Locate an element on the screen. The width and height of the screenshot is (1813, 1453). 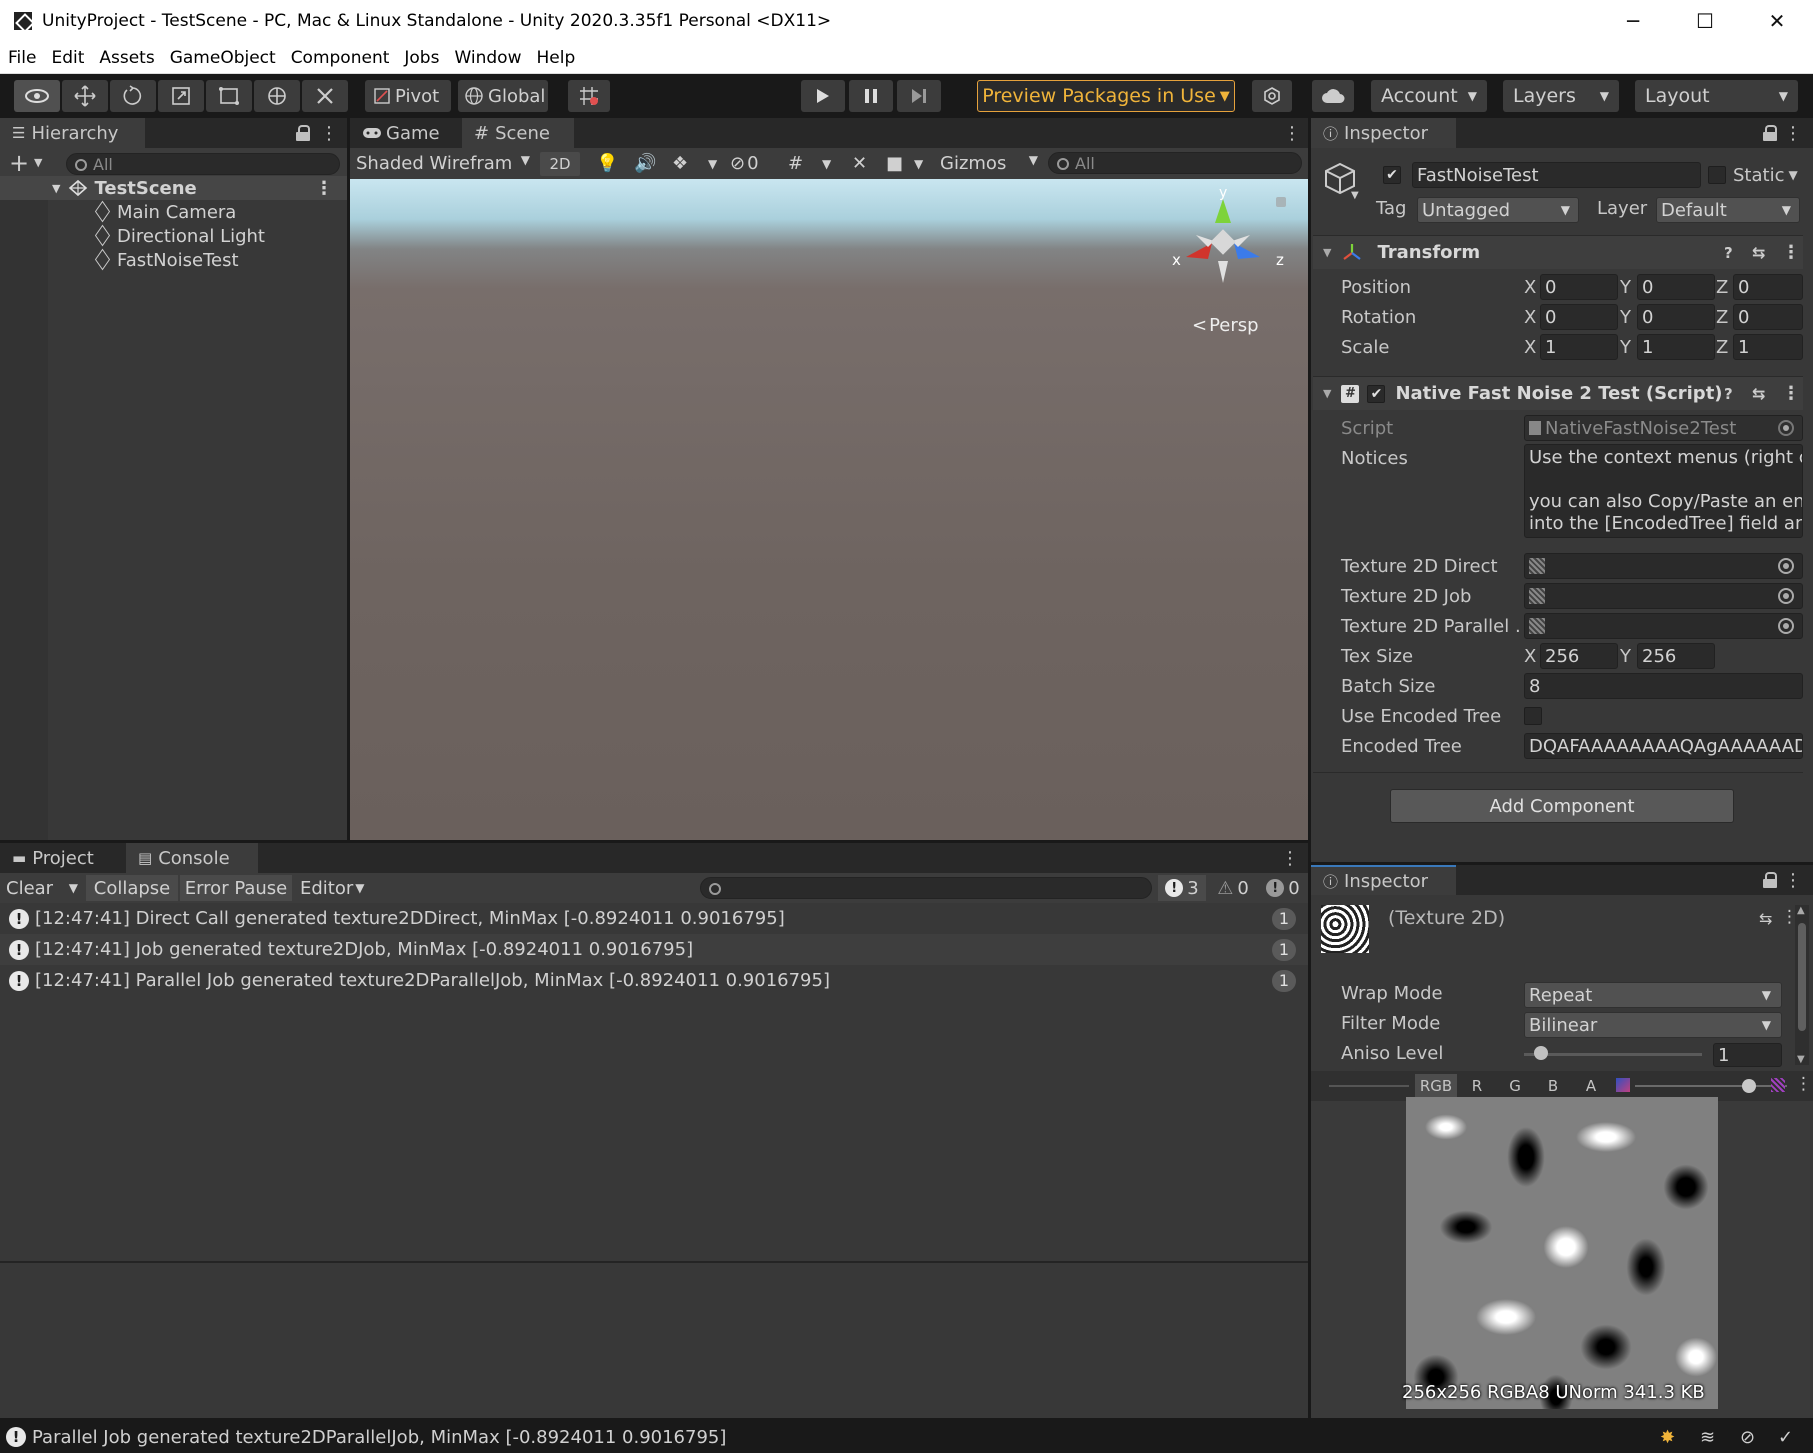
channel-a-button: A is located at coordinates (1591, 1086).